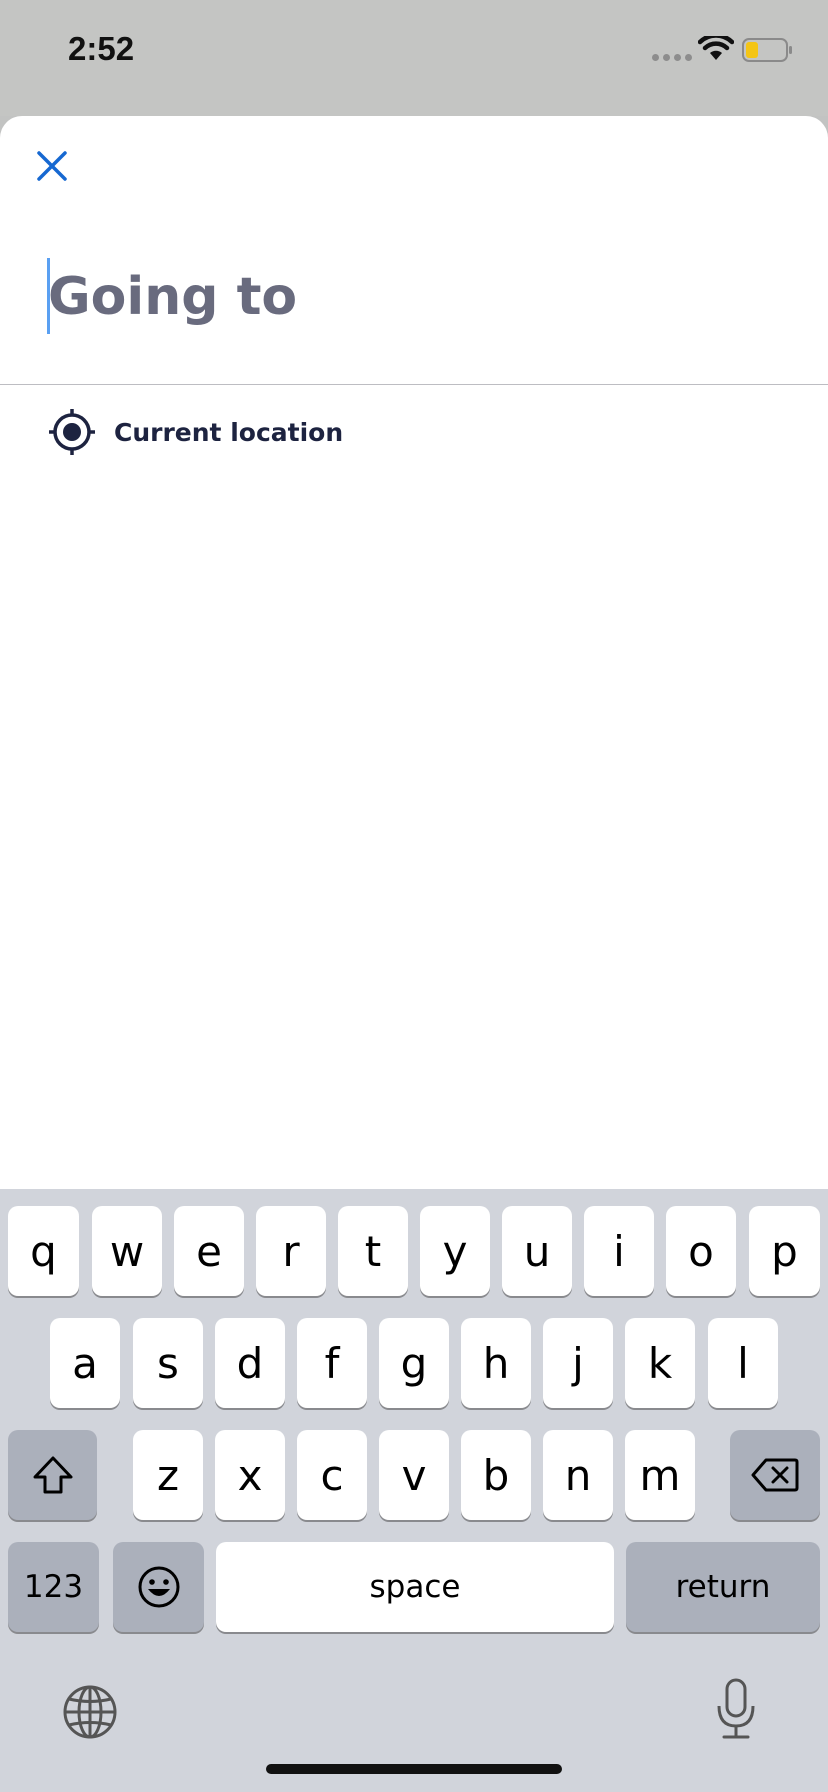 The height and width of the screenshot is (1792, 828). What do you see at coordinates (53, 1587) in the screenshot?
I see `numbers-key: 123` at bounding box center [53, 1587].